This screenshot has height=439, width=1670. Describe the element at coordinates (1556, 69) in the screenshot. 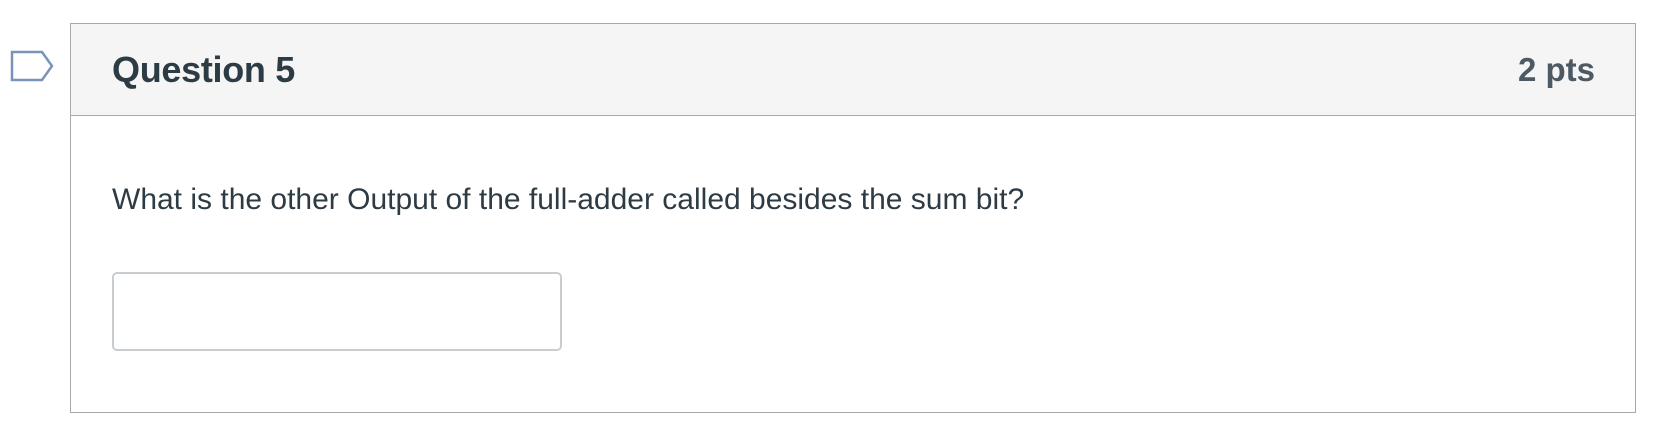

I see `question-points: 2 pts` at that location.